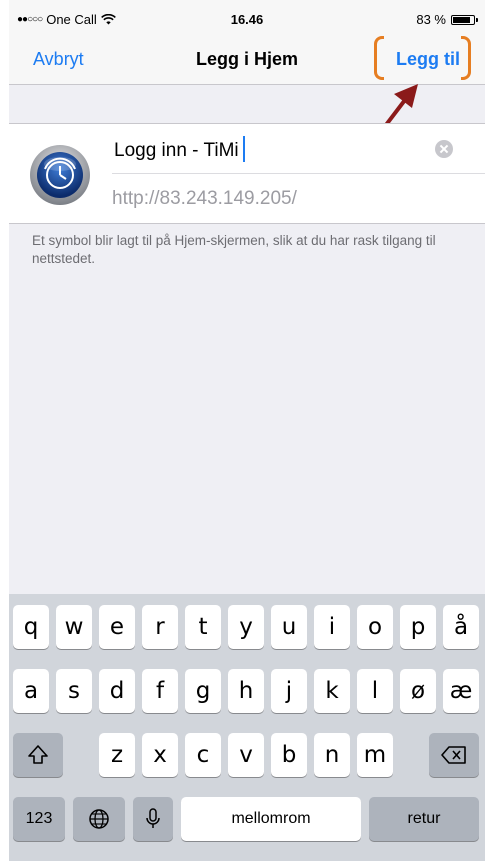  I want to click on backspace-key, so click(454, 755).